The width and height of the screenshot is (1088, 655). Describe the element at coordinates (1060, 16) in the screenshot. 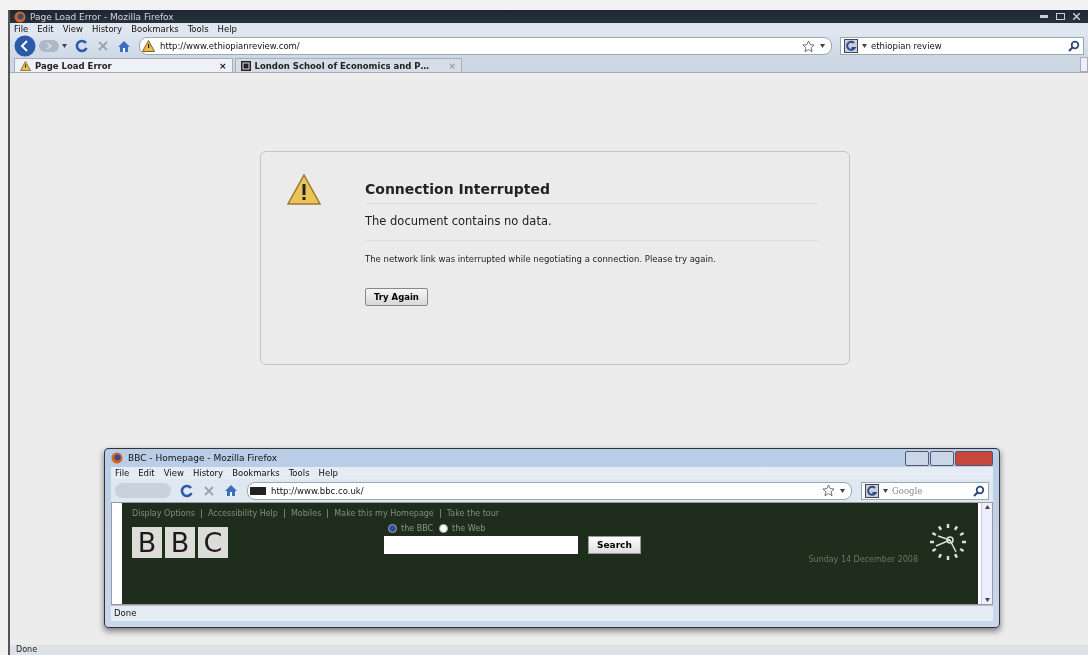

I see `maximize-icon` at that location.